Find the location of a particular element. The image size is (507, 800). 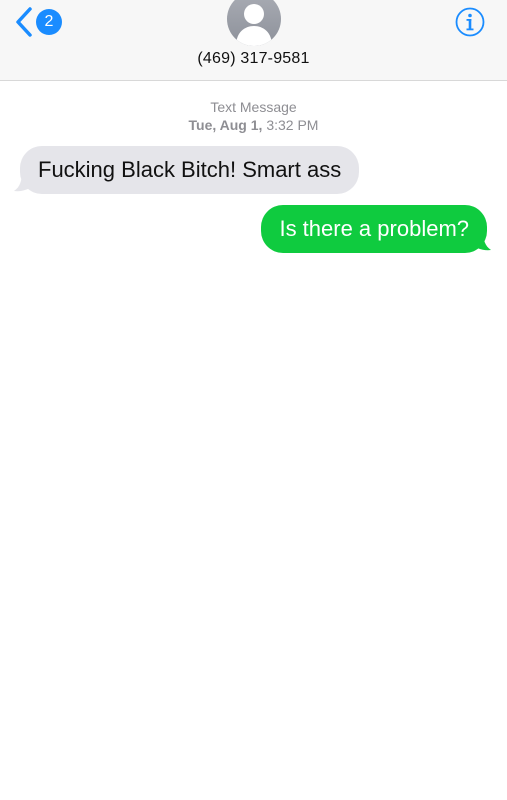

message-time: 3:32 PM is located at coordinates (292, 125).